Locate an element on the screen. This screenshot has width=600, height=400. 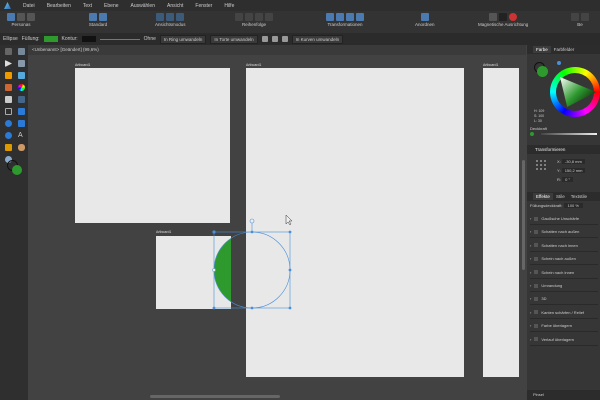
fill-opacity-input: 100 % is located at coordinates (573, 205).